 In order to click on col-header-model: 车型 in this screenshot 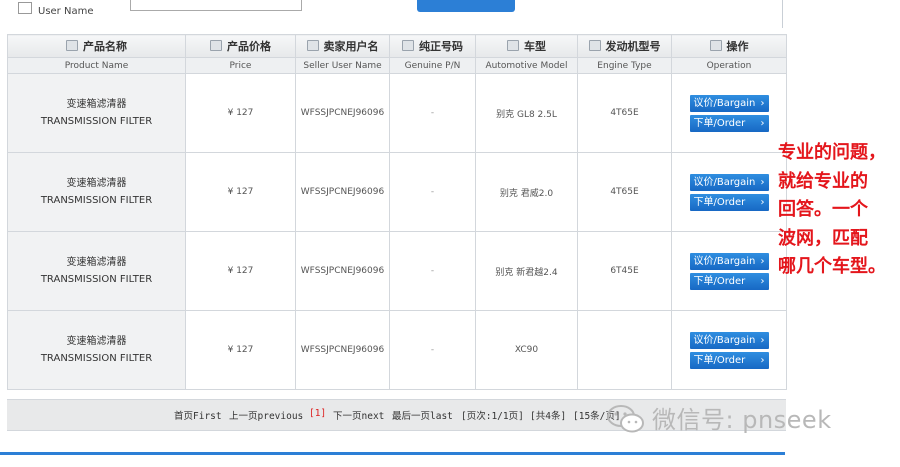, I will do `click(526, 46)`.